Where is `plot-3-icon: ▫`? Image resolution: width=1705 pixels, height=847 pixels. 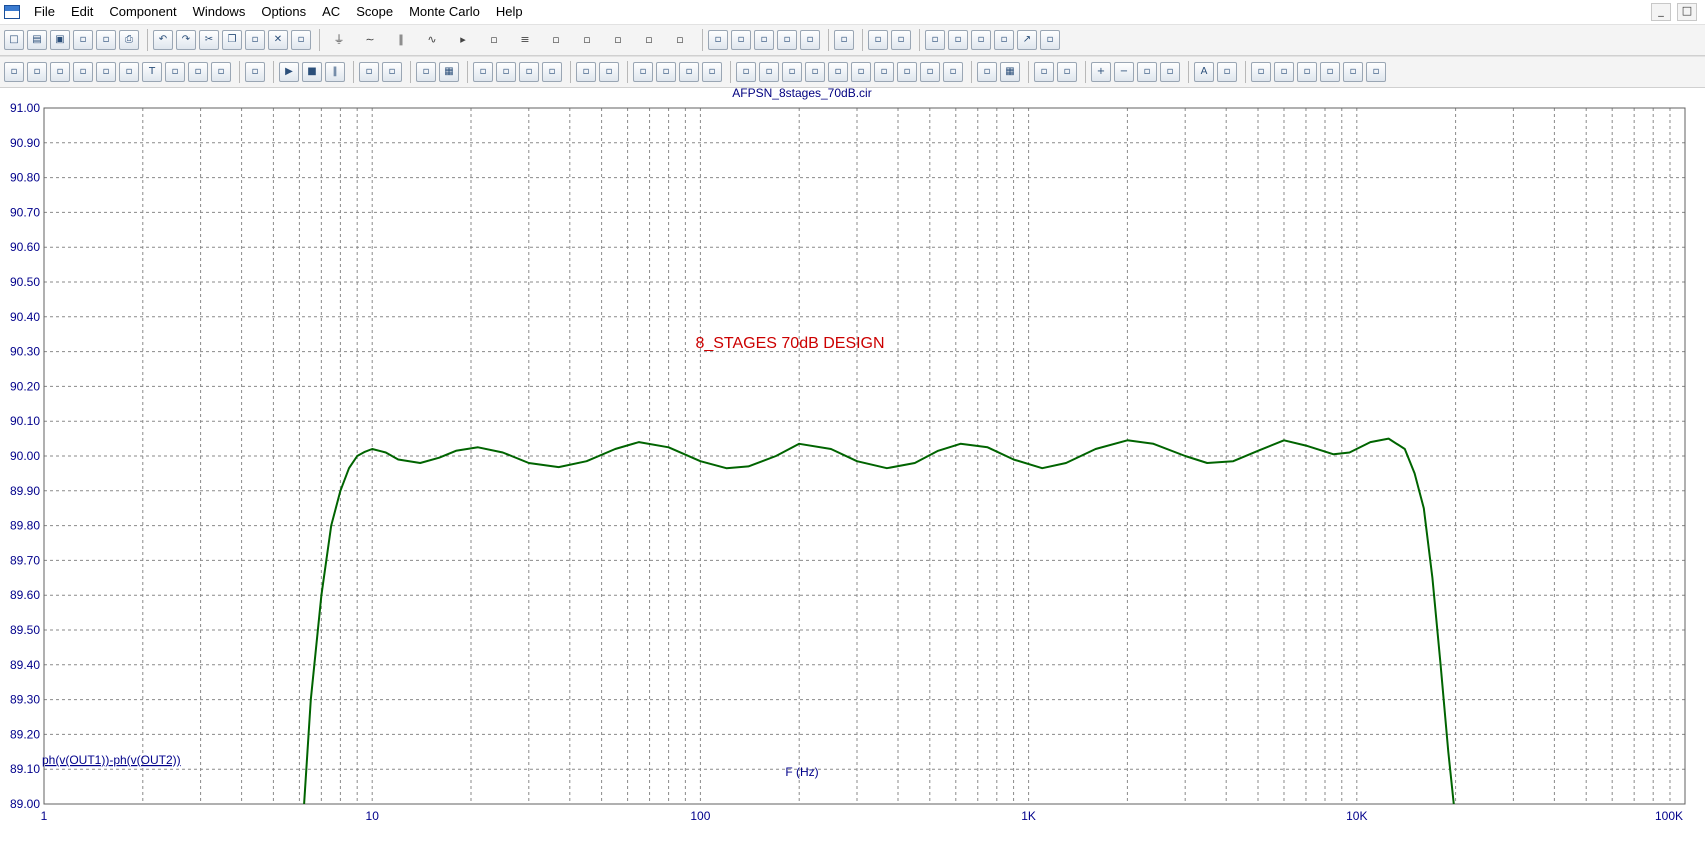 plot-3-icon: ▫ is located at coordinates (529, 72).